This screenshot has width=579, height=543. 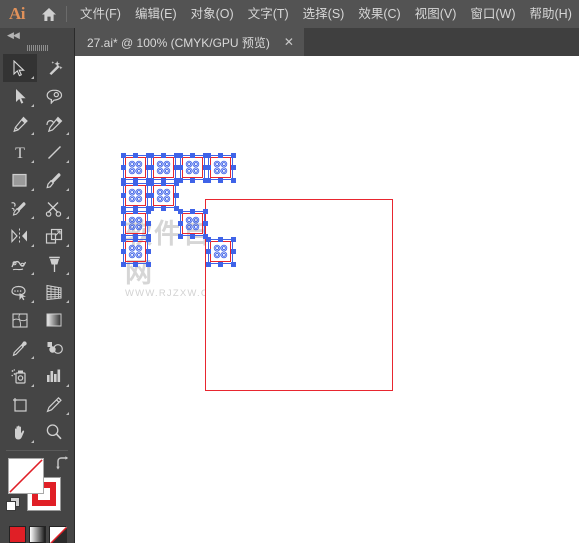 I want to click on pen-tool, so click(x=20, y=124).